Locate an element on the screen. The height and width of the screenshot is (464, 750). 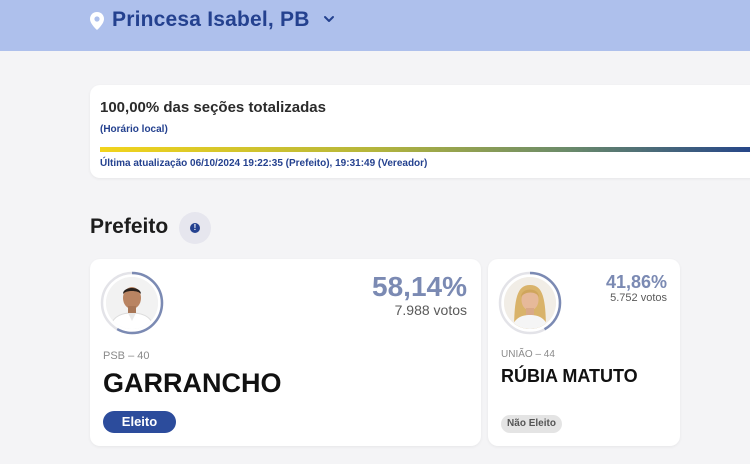
progress-fill is located at coordinates (425, 149).